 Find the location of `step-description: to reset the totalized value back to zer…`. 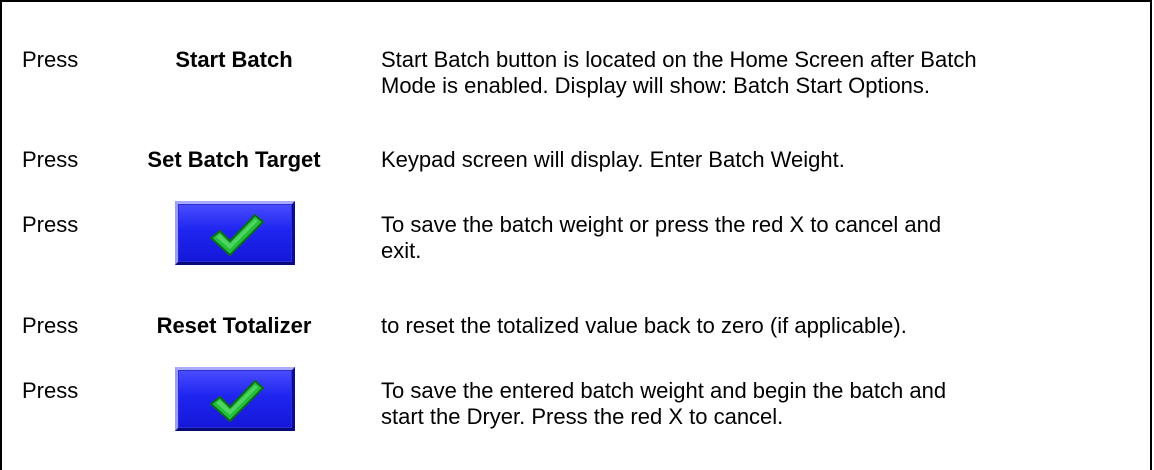

step-description: to reset the totalized value back to zer… is located at coordinates (644, 325).